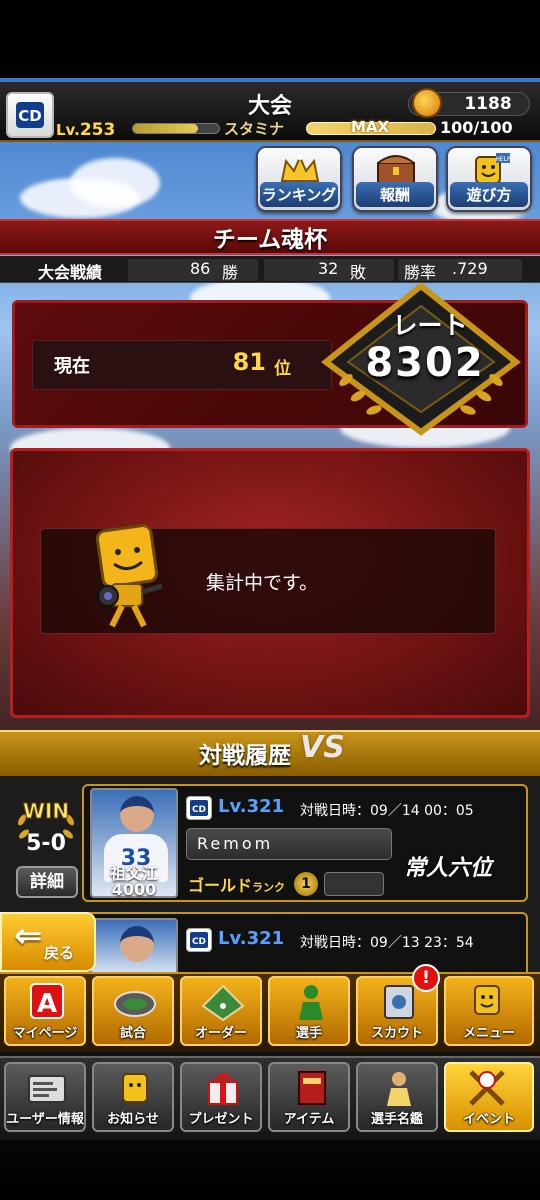 This screenshot has width=540, height=1200. I want to click on detail-button: 詳細, so click(47, 882).